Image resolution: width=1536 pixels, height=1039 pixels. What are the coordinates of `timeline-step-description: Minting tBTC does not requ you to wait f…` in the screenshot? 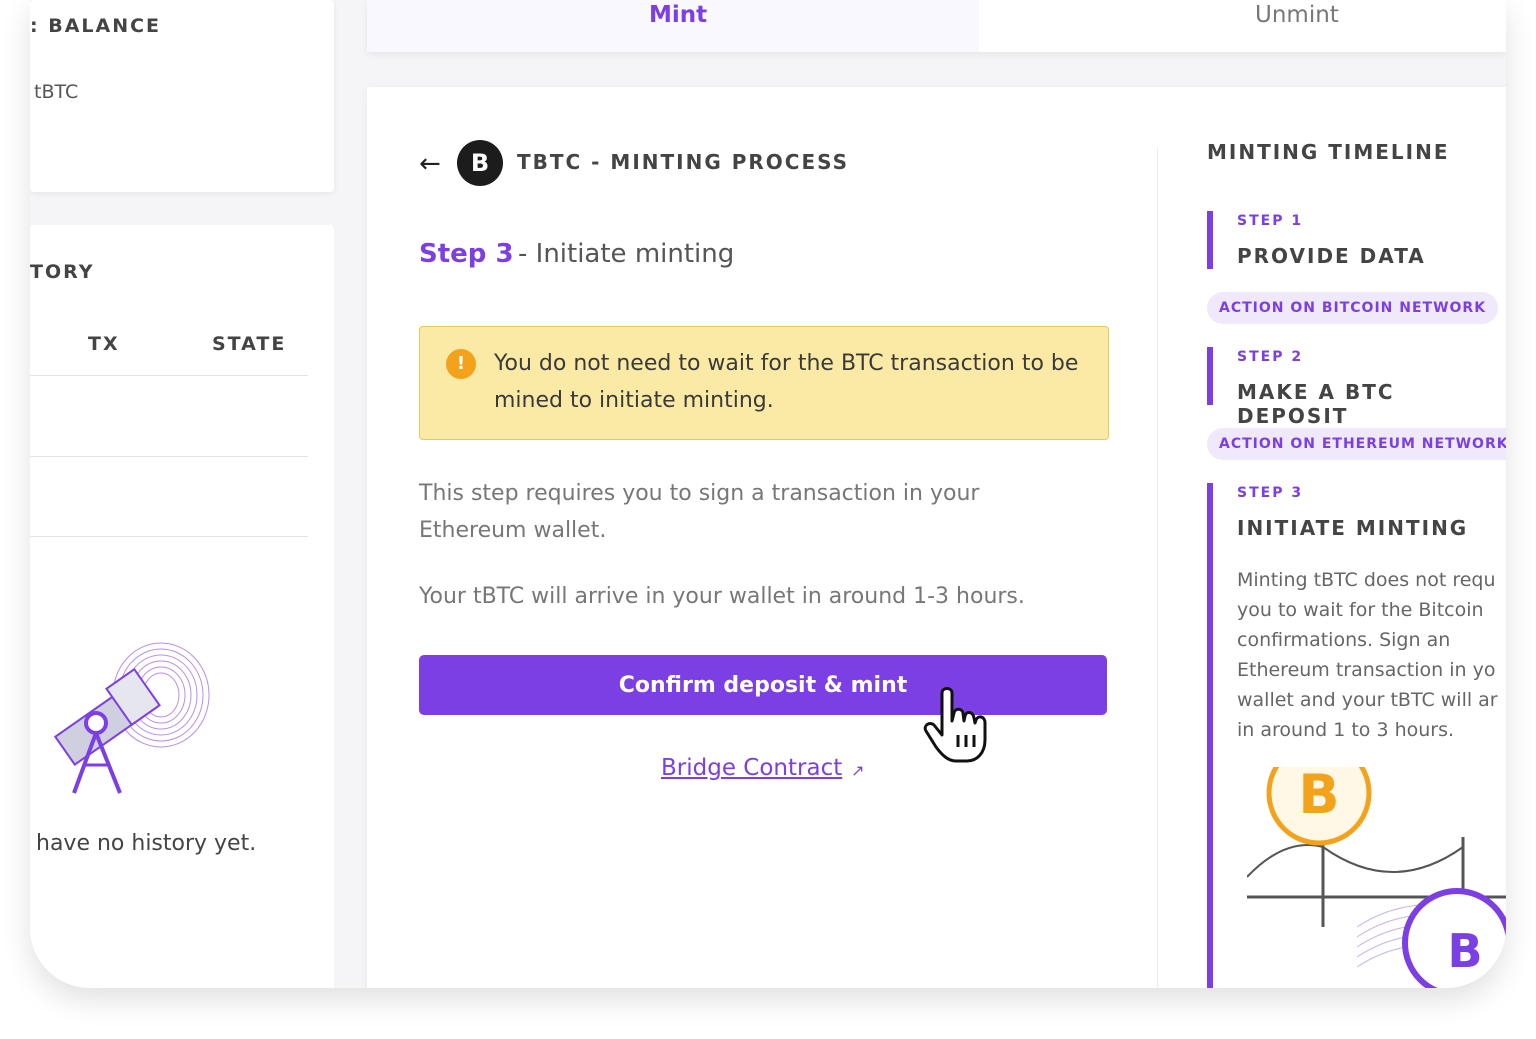 It's located at (1367, 655).